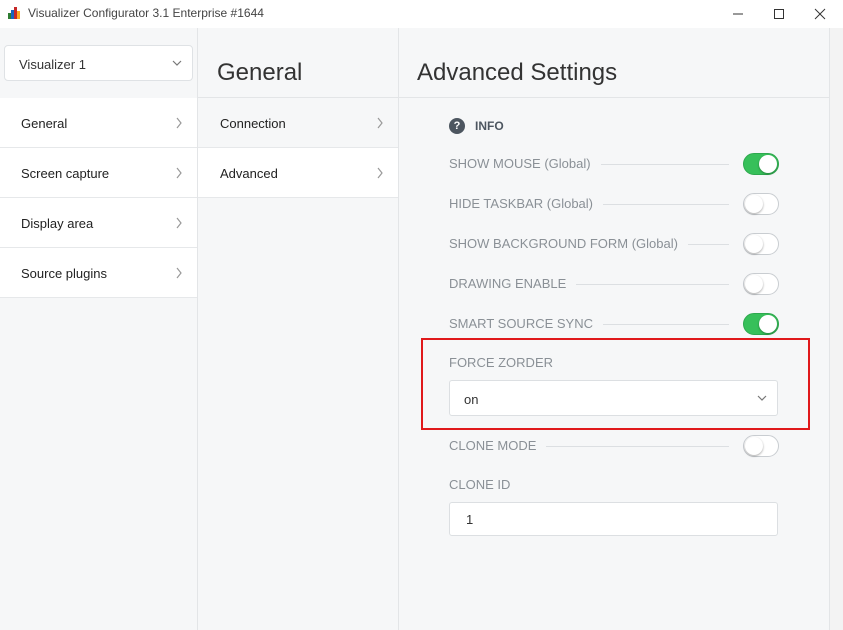 The height and width of the screenshot is (630, 843). What do you see at coordinates (526, 203) in the screenshot?
I see `setting-label: HIDE TASKBAR (Global)` at bounding box center [526, 203].